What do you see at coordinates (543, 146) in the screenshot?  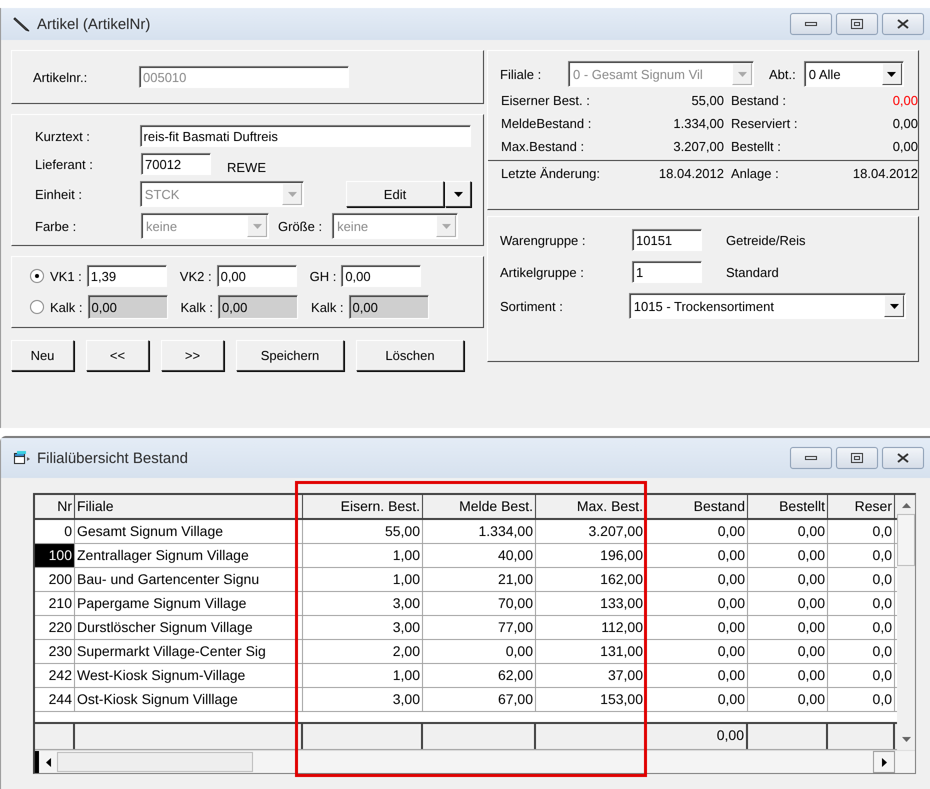 I see `stat-label: Max.Bestand :` at bounding box center [543, 146].